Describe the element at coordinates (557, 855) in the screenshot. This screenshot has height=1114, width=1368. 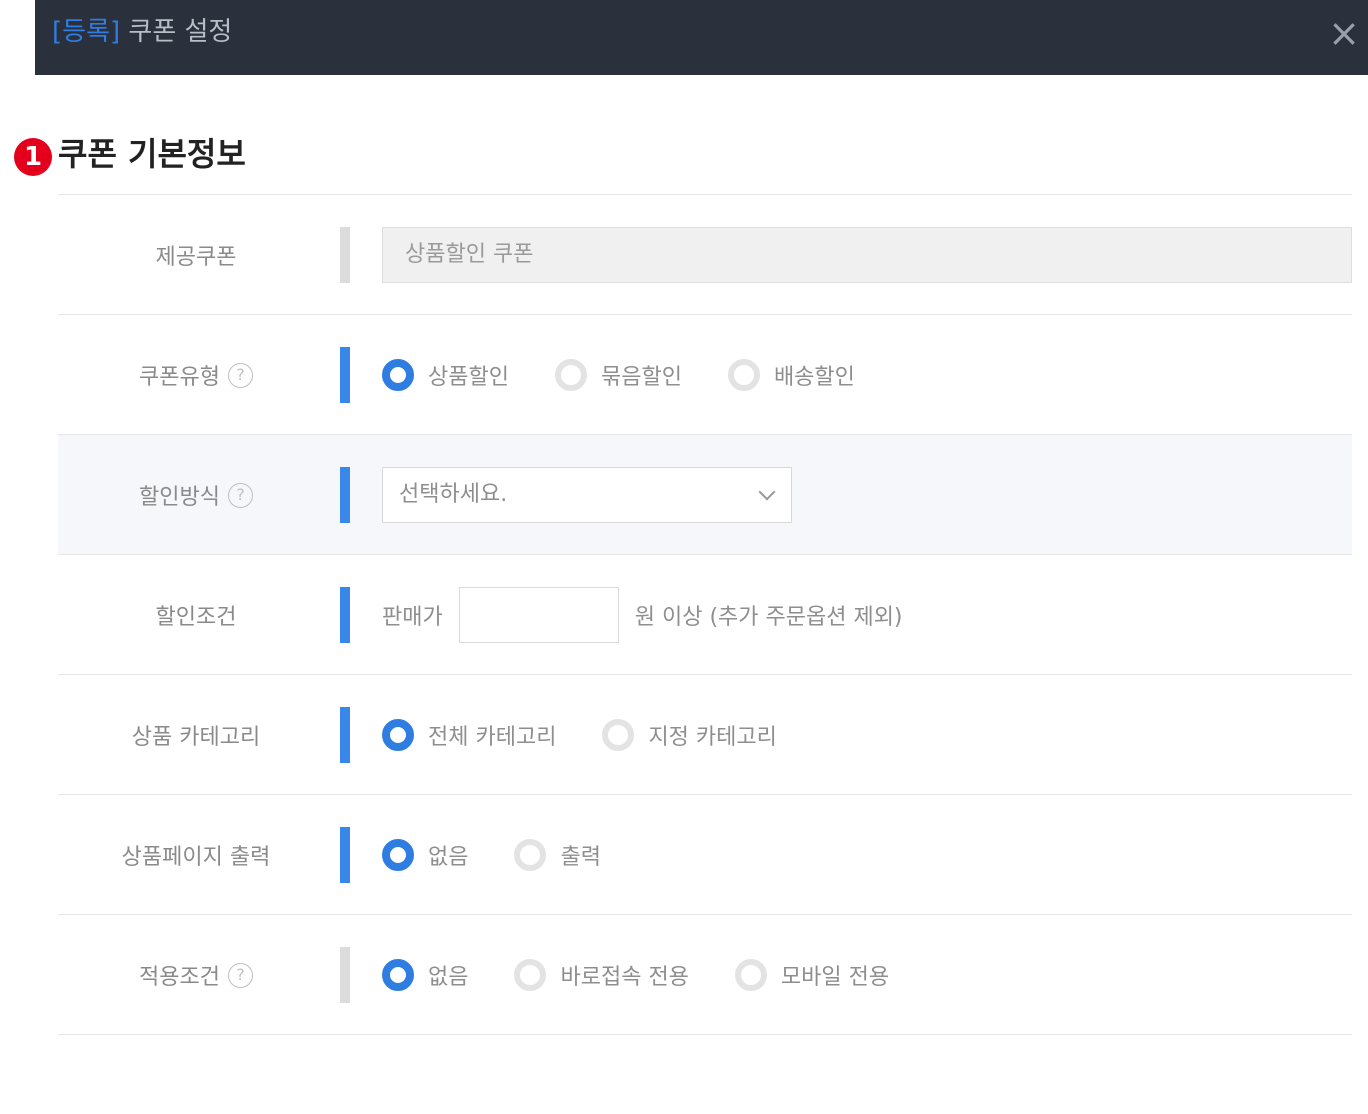
I see `radio-output-show: 출력` at that location.